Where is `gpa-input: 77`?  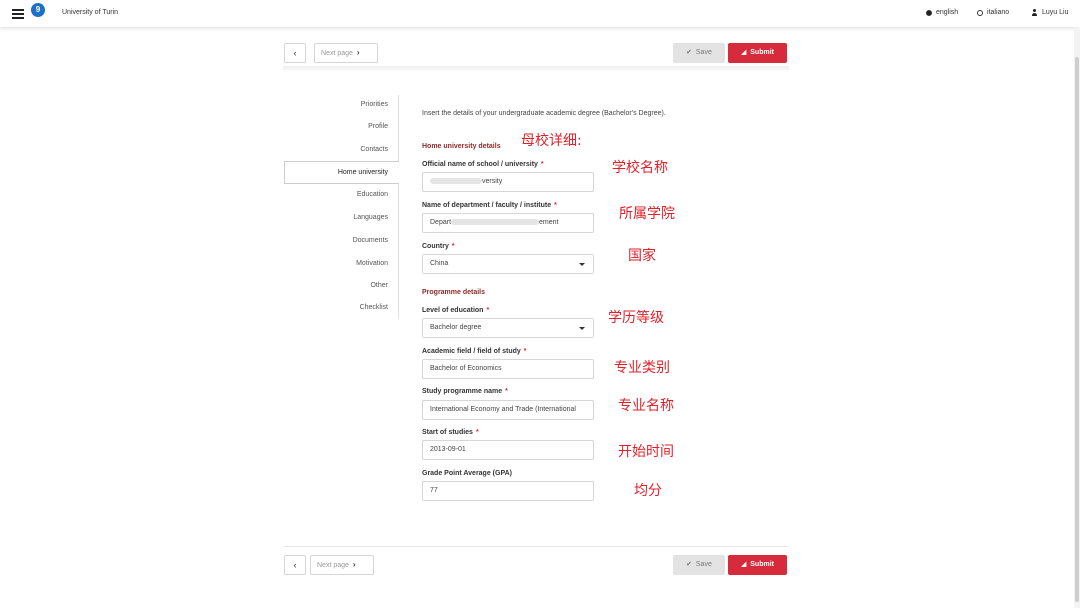
gpa-input: 77 is located at coordinates (508, 491).